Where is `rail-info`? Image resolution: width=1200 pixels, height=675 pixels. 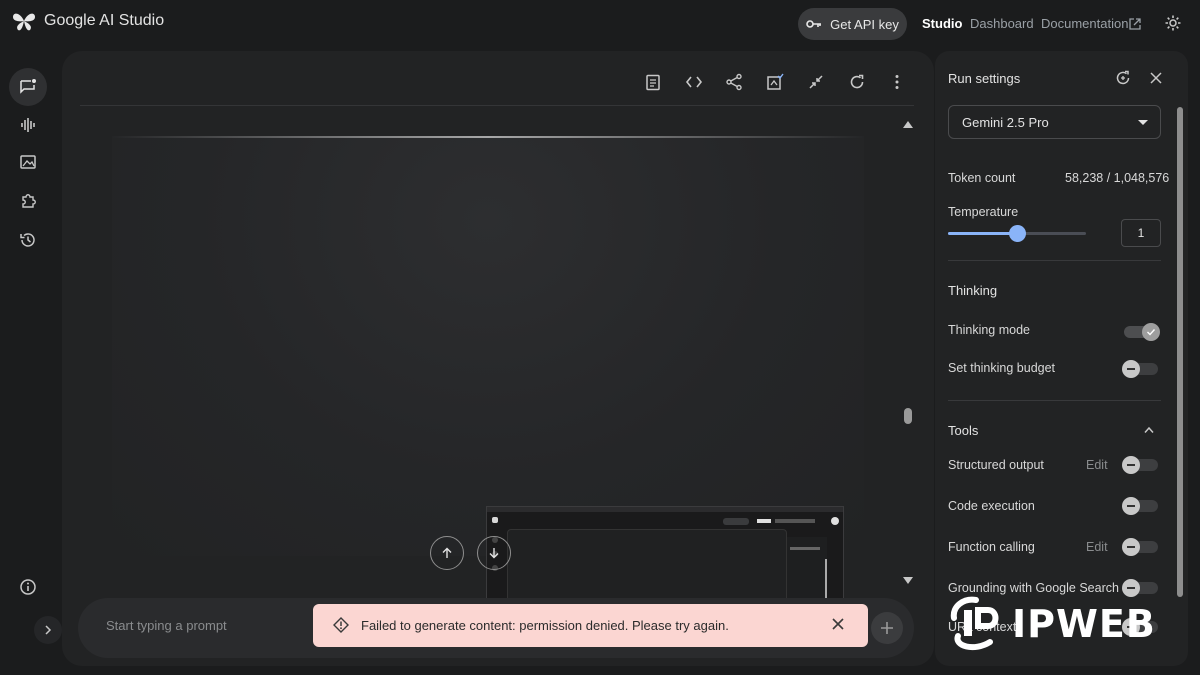
rail-info is located at coordinates (28, 587).